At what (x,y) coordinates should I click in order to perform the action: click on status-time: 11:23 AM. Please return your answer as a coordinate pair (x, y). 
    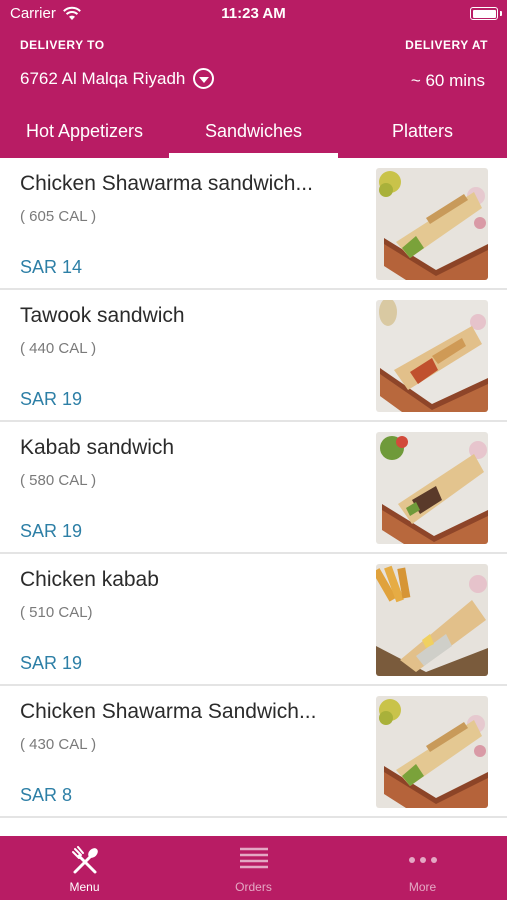
    Looking at the image, I should click on (253, 13).